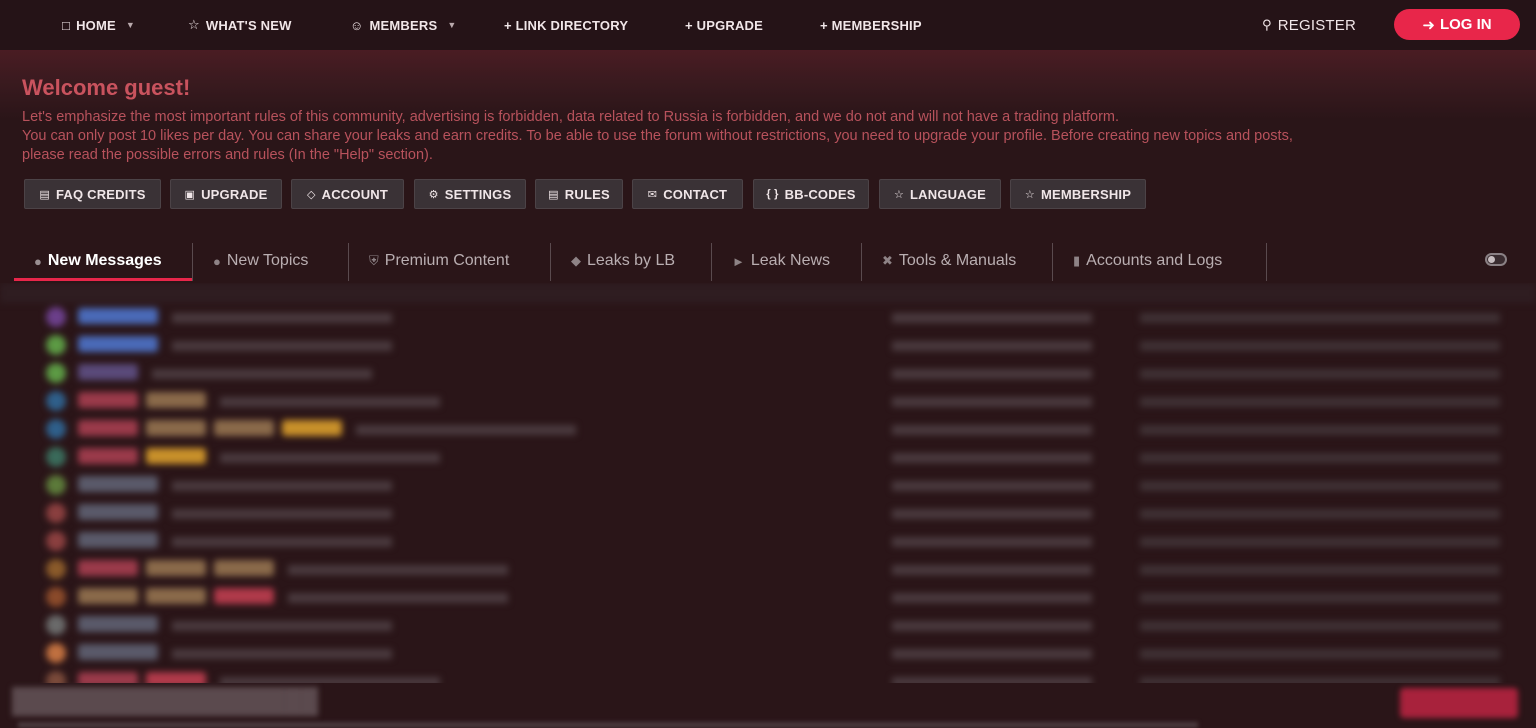  What do you see at coordinates (240, 25) in the screenshot?
I see `nav-whats-new: ☆ WHAT'S NEW` at bounding box center [240, 25].